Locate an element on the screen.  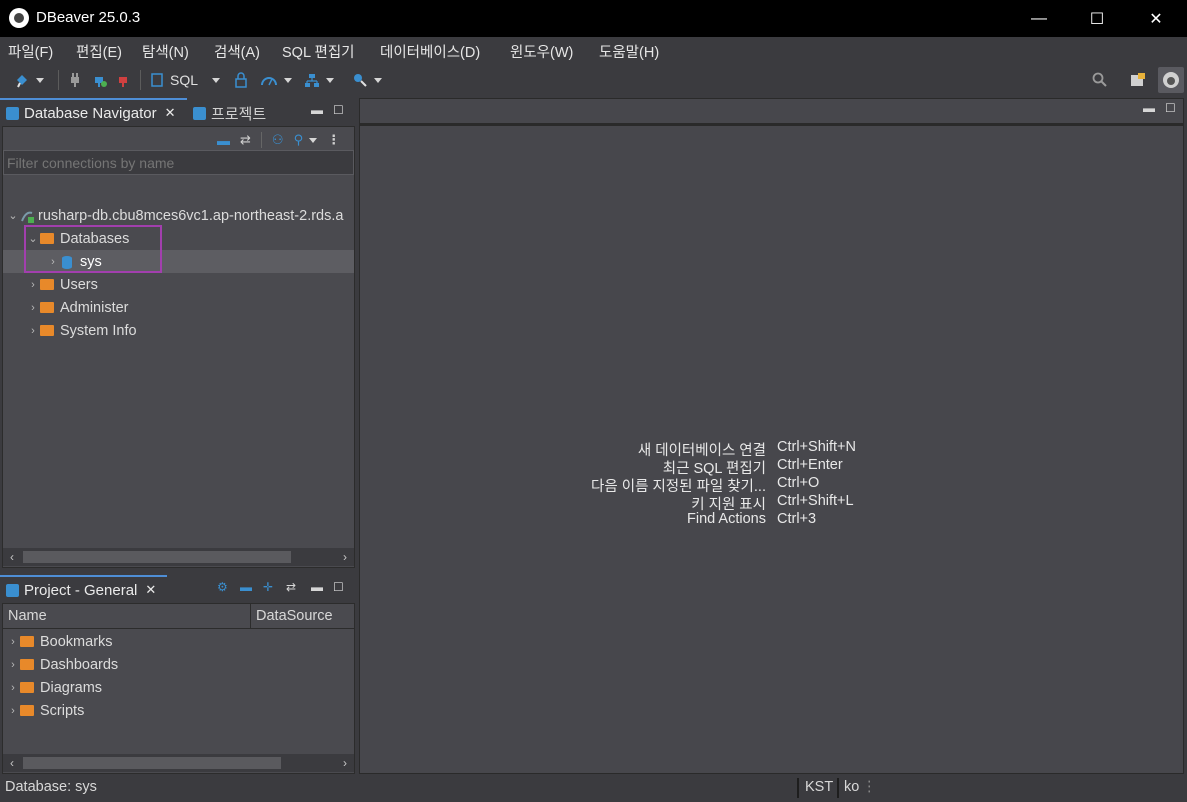
menu-help: 도움말(H) is located at coordinates (629, 51).